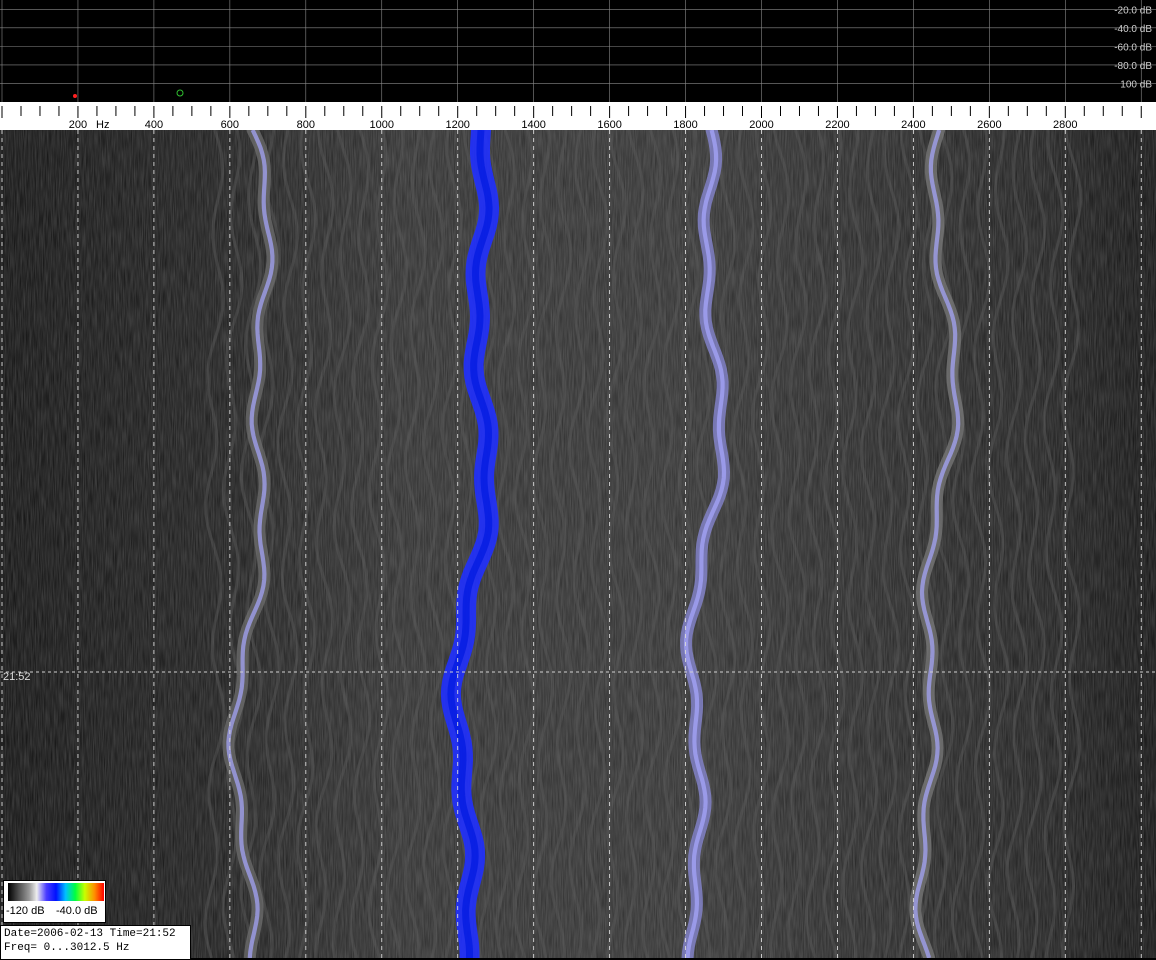 The width and height of the screenshot is (1156, 960). Describe the element at coordinates (571, 112) in the screenshot. I see `ruler-ticks` at that location.